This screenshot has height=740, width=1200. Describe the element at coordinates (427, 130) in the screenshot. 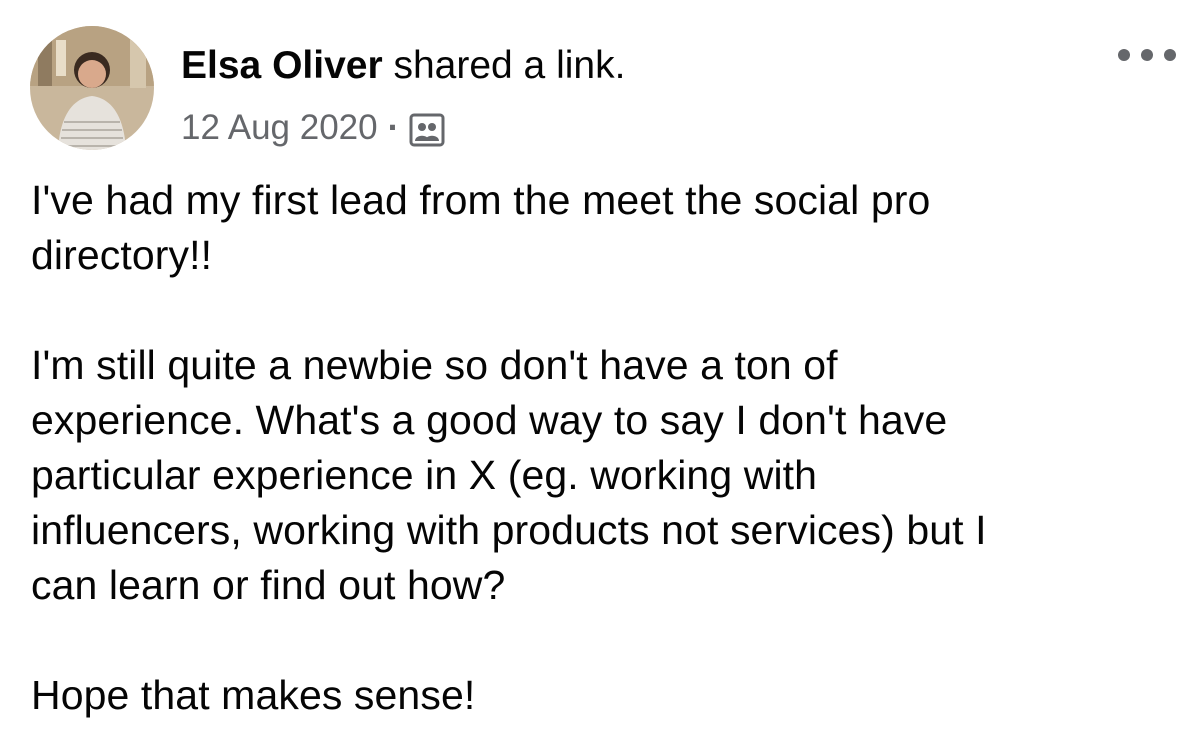

I see `group-icon` at that location.